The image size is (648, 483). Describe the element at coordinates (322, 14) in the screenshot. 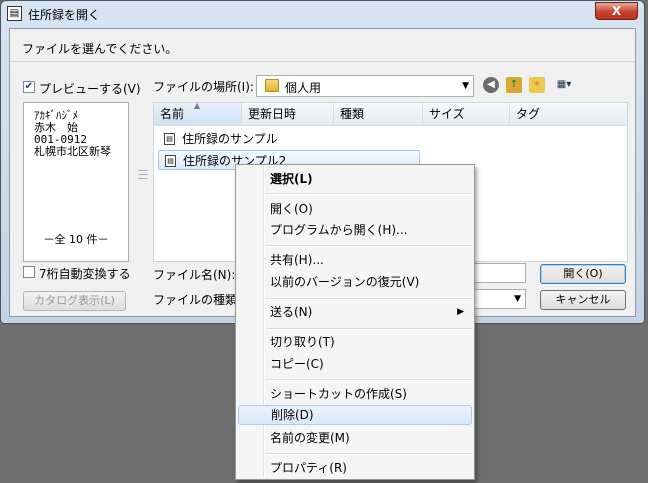

I see `title-bar: ▤ 住所録を開く X` at that location.